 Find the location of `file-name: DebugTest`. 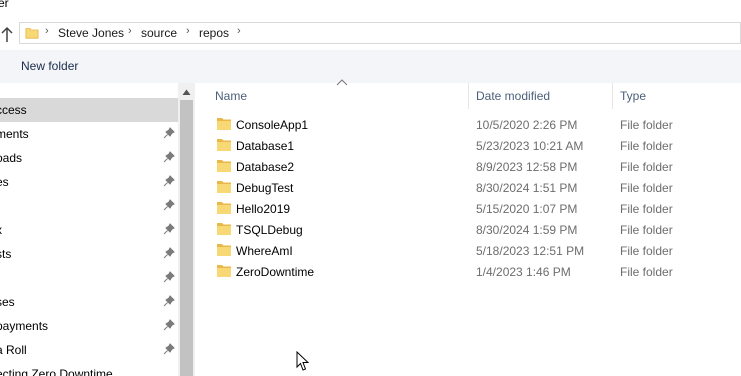

file-name: DebugTest is located at coordinates (265, 188).